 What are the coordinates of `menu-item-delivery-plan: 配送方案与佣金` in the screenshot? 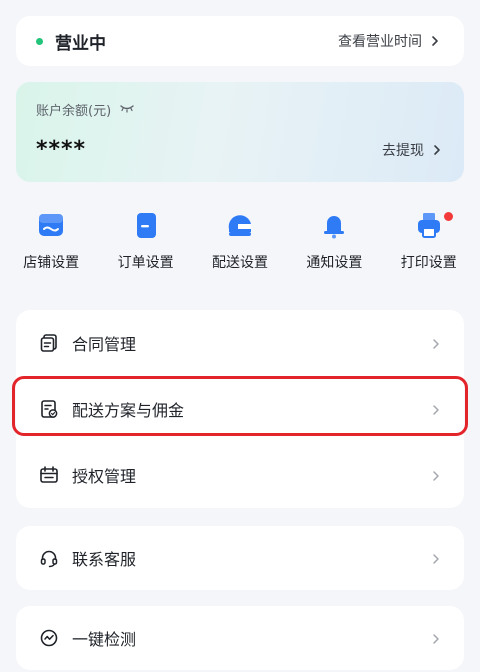 It's located at (240, 409).